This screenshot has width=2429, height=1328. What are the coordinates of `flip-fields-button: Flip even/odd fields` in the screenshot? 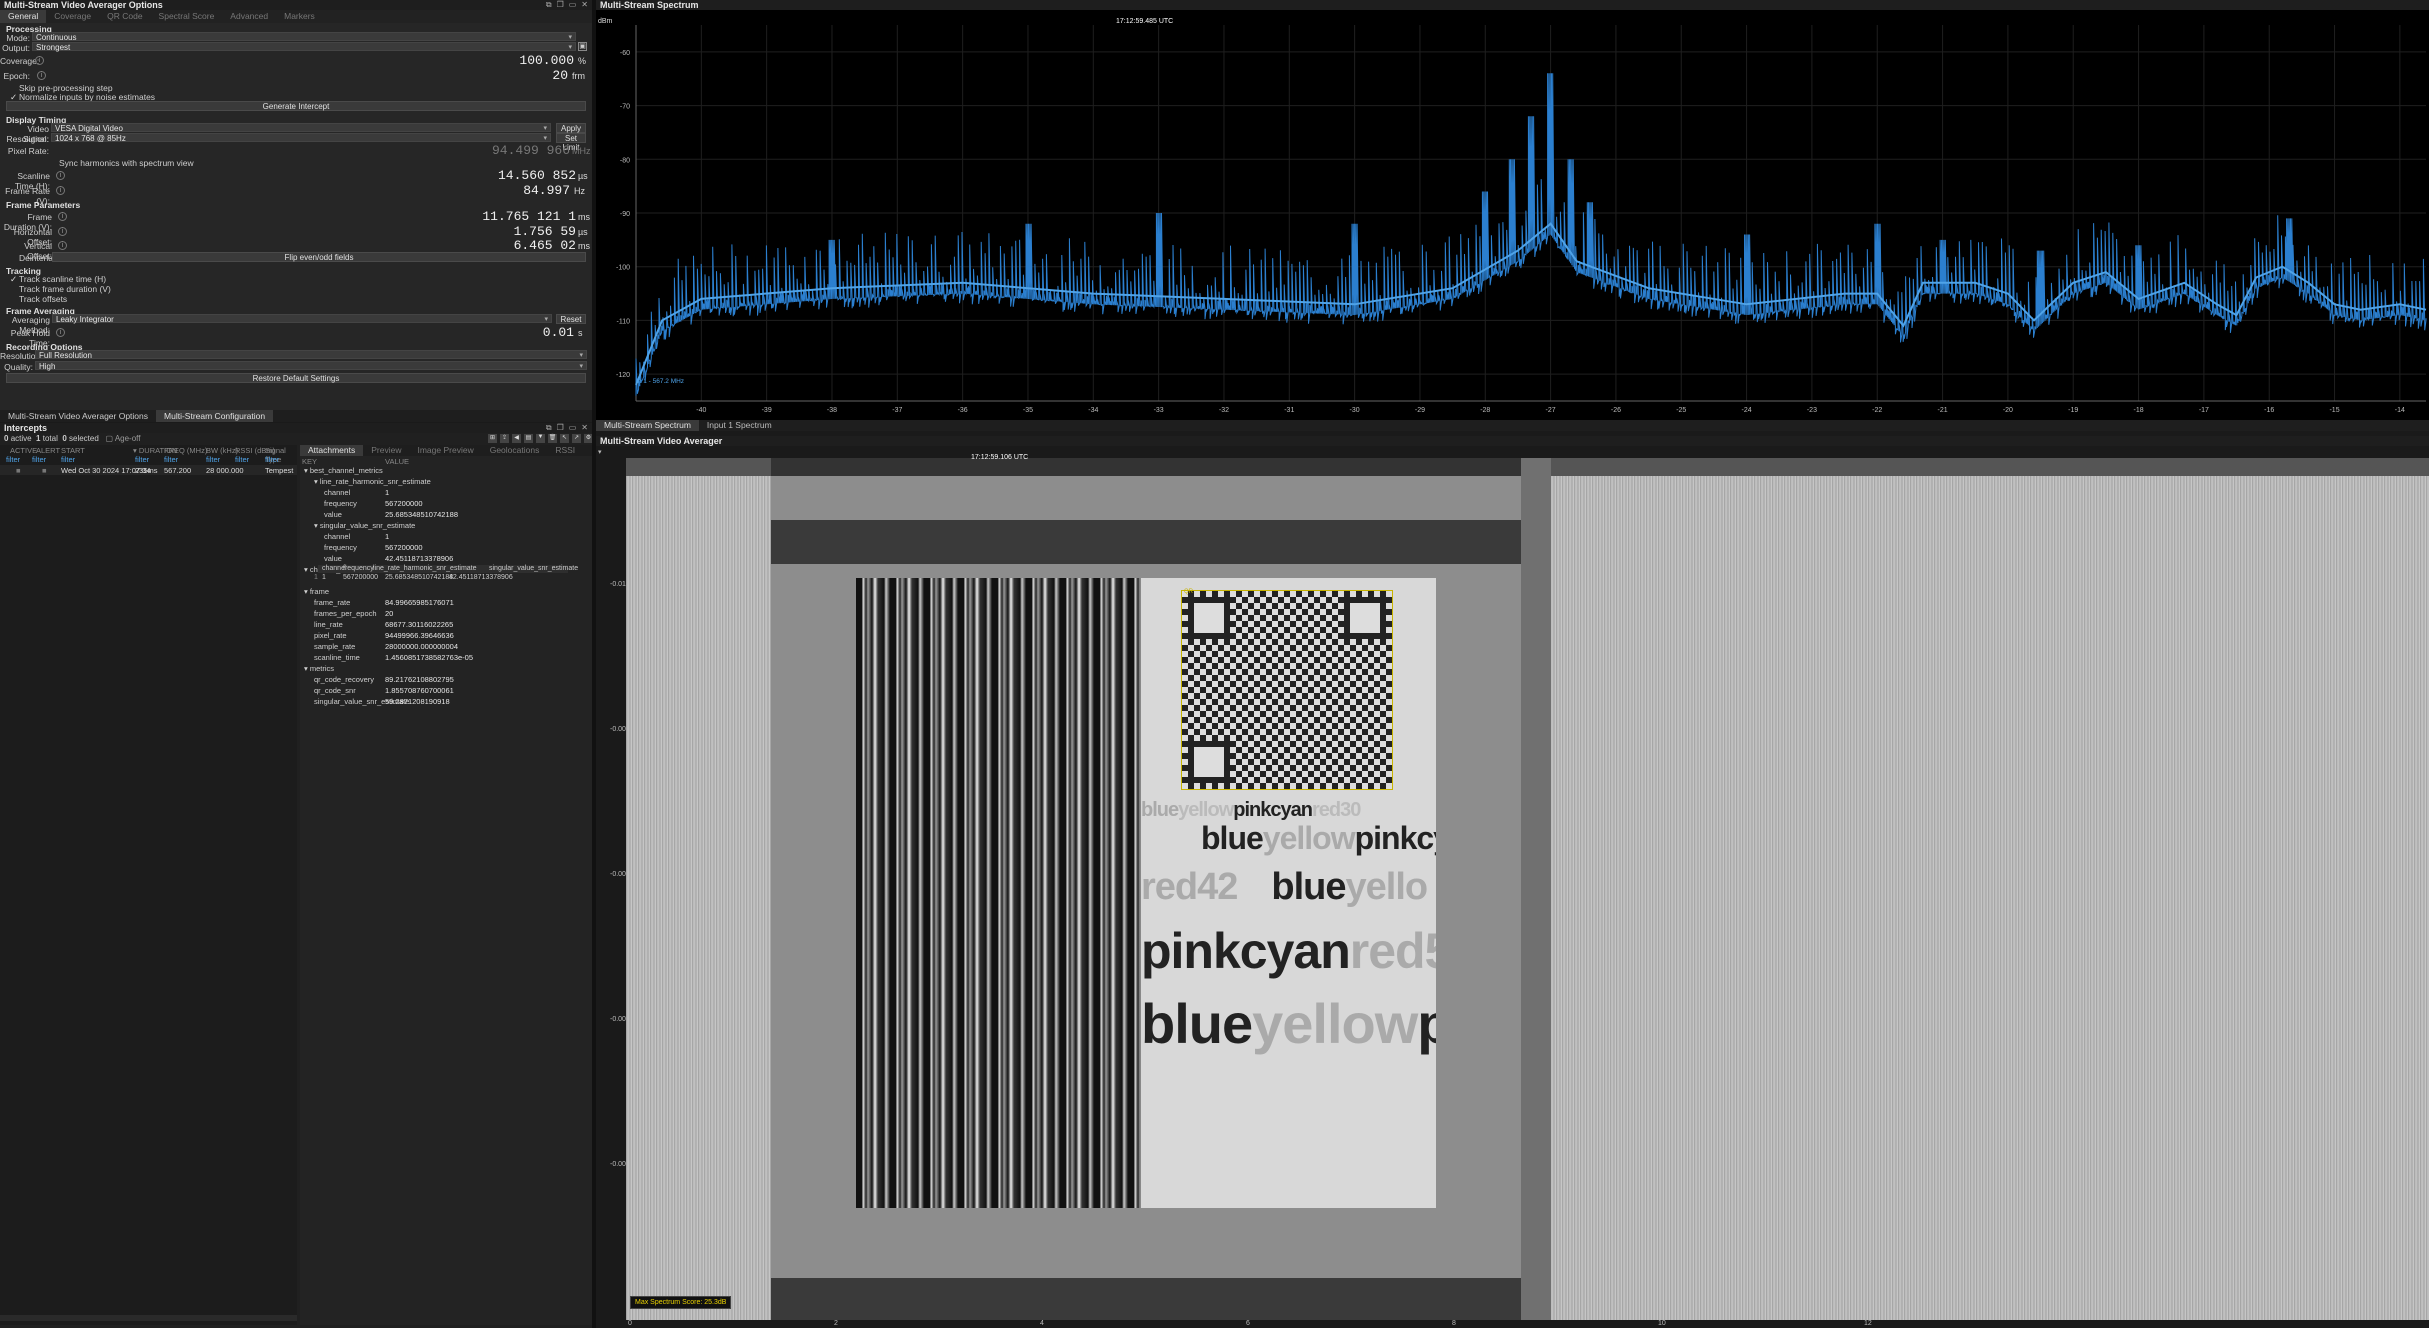 It's located at (319, 257).